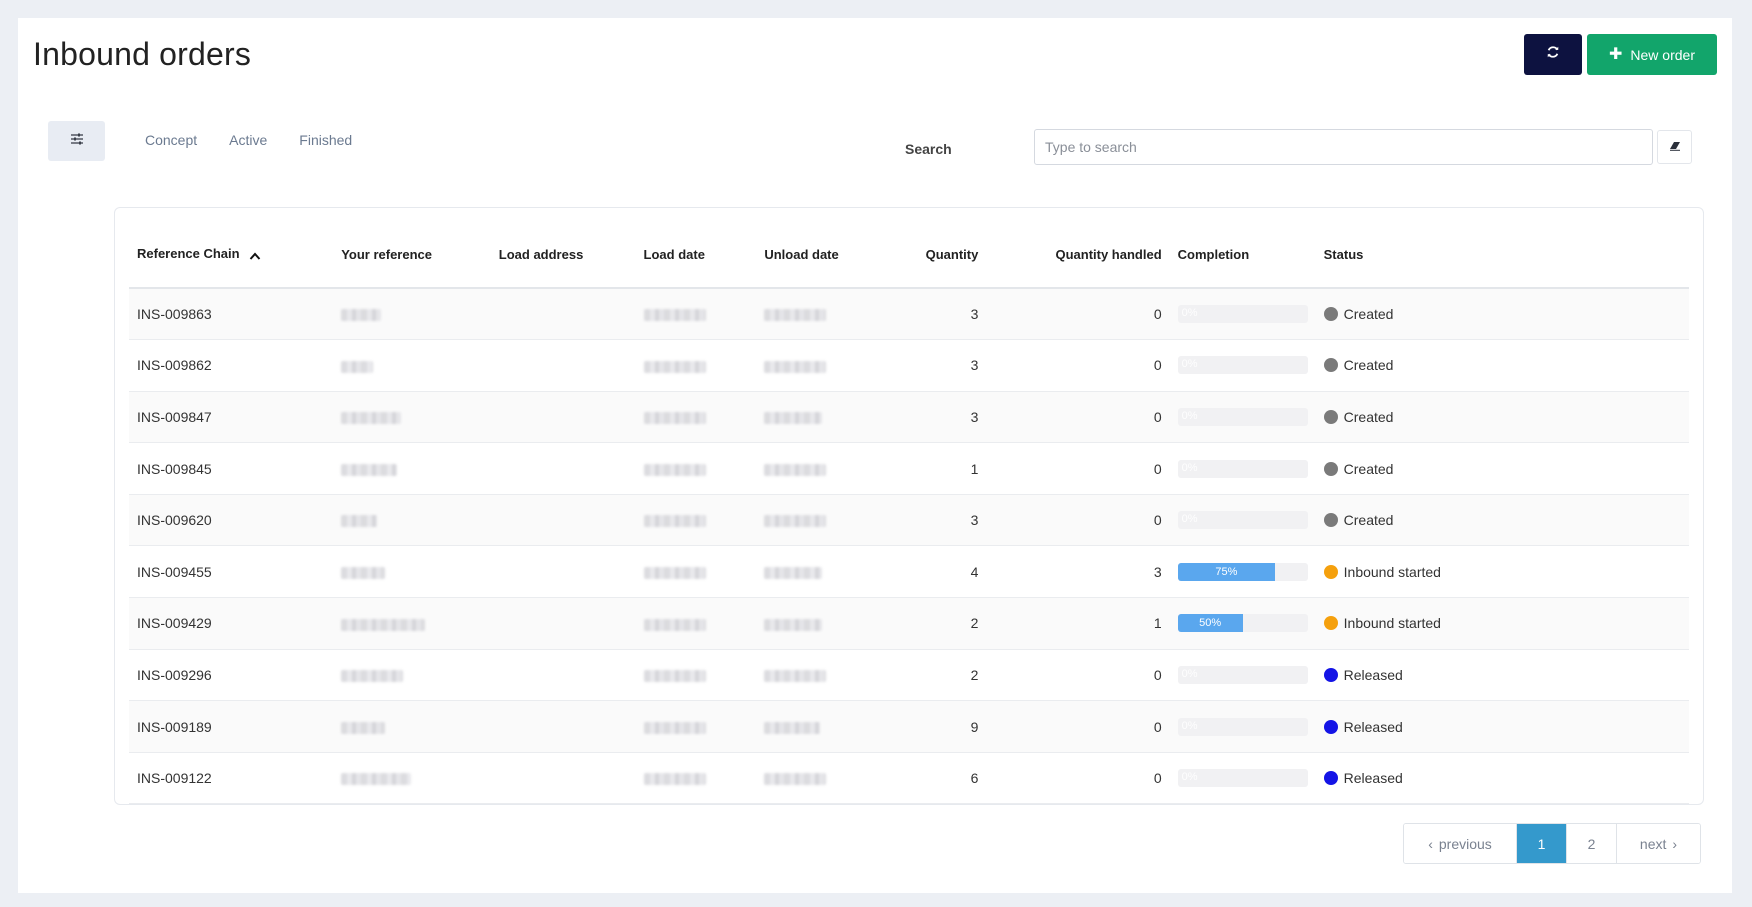  I want to click on quantity-cell: 9, so click(925, 726).